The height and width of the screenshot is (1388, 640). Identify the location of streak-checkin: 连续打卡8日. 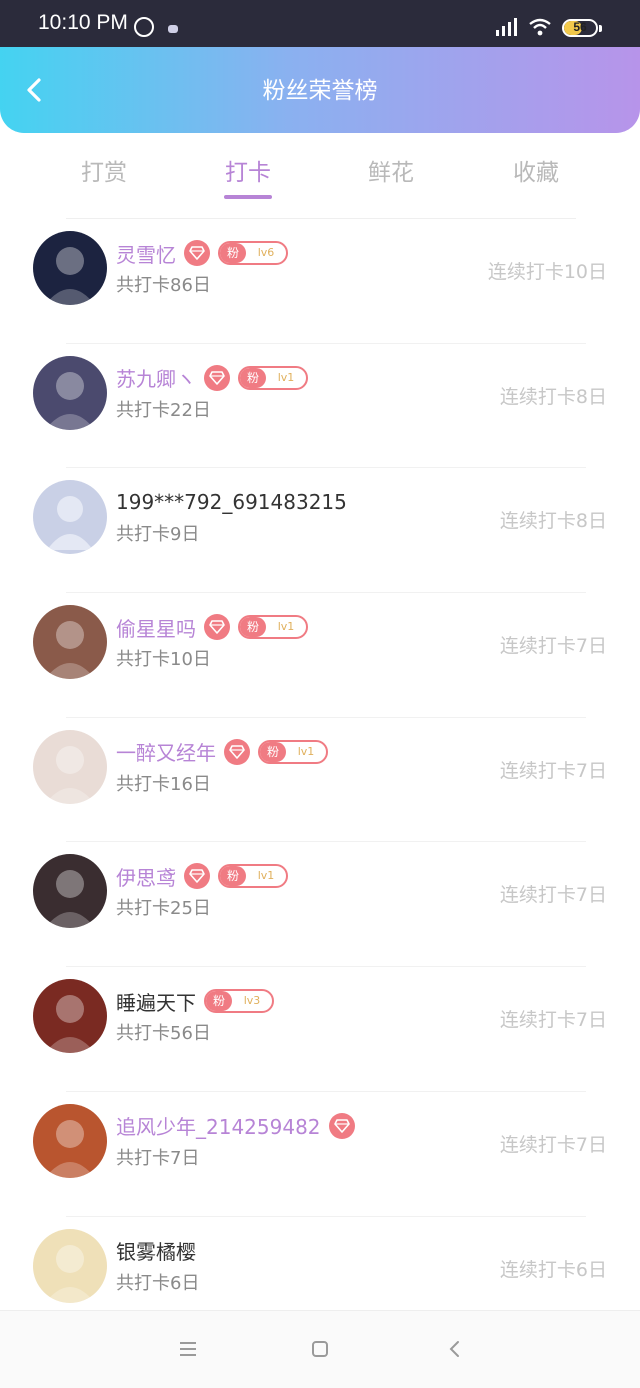
(553, 396).